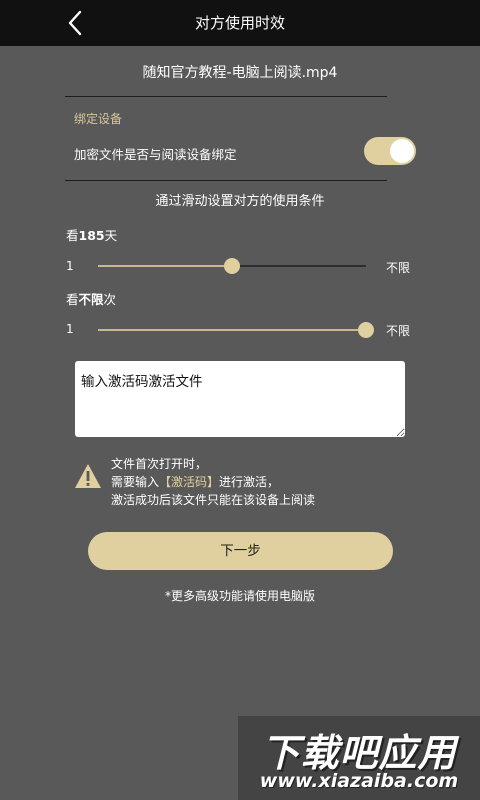 The width and height of the screenshot is (480, 800). Describe the element at coordinates (70, 266) in the screenshot. I see `days-min-label: 1` at that location.